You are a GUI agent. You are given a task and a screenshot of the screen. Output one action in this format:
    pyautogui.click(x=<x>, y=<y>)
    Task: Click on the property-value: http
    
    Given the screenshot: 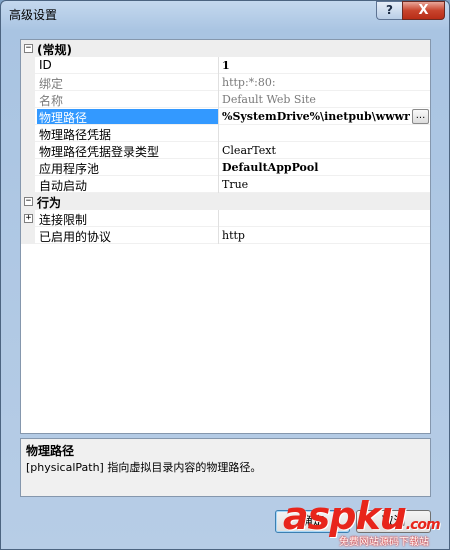 What is the action you would take?
    pyautogui.click(x=317, y=235)
    